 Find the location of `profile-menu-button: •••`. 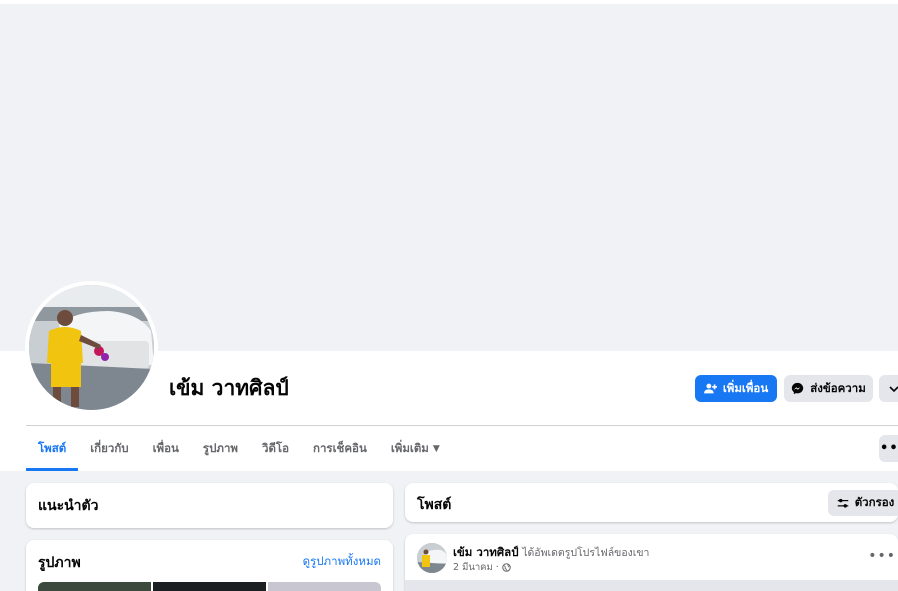

profile-menu-button: ••• is located at coordinates (888, 448).